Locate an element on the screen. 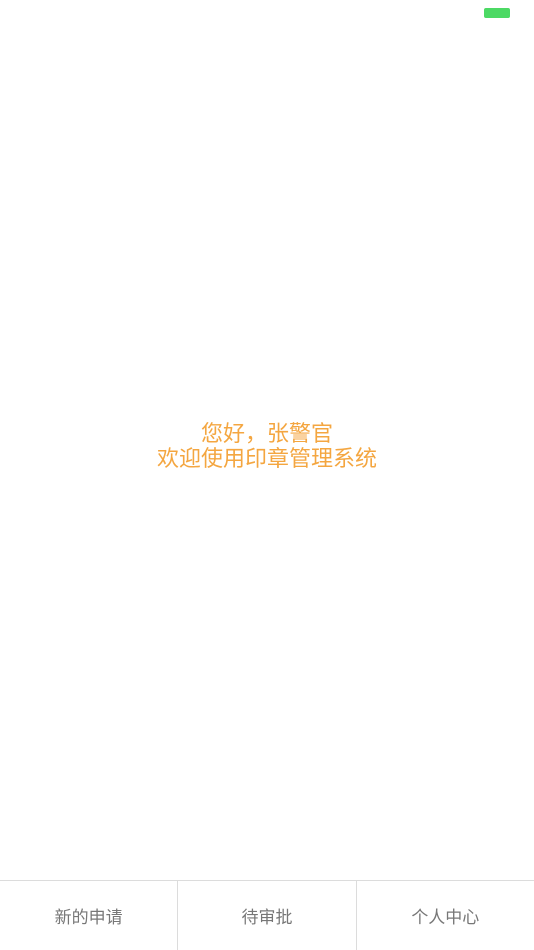 The width and height of the screenshot is (534, 950). tab-label: 待审批 is located at coordinates (267, 918).